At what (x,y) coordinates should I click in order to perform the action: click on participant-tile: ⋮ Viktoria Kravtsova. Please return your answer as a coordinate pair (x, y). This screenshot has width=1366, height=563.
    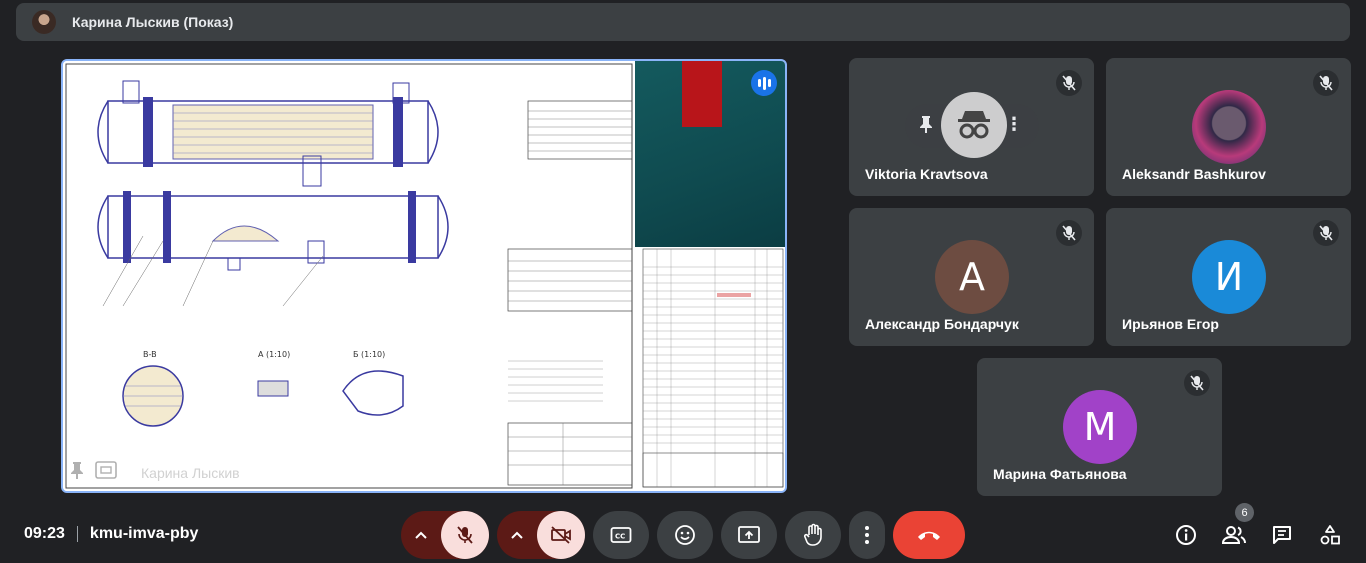
    Looking at the image, I should click on (971, 127).